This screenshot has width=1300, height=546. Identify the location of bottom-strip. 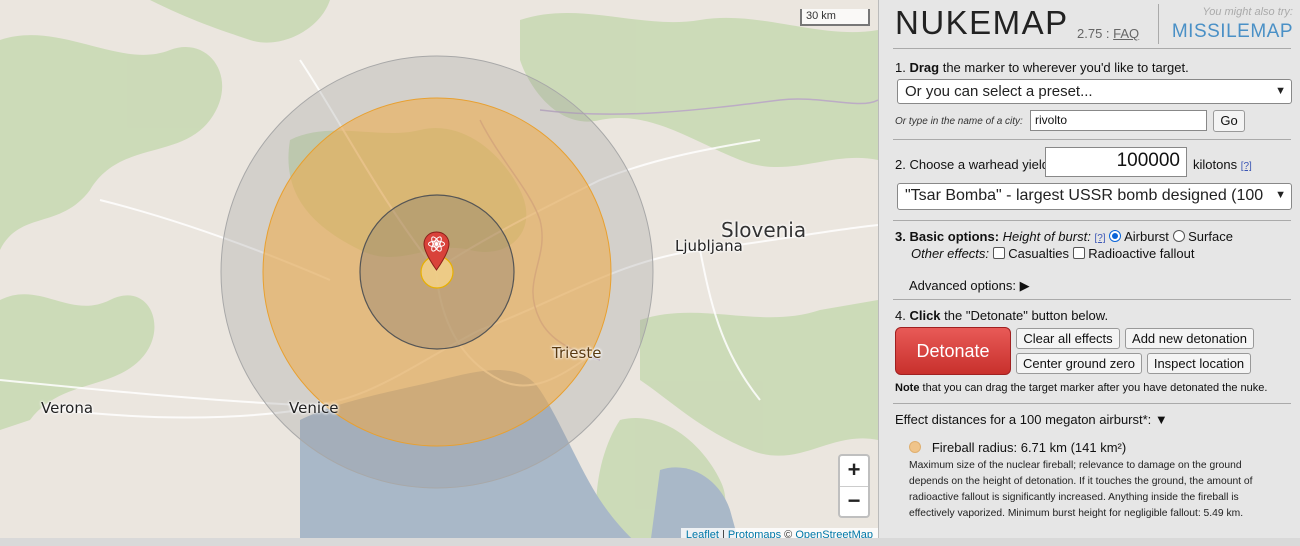
(650, 542).